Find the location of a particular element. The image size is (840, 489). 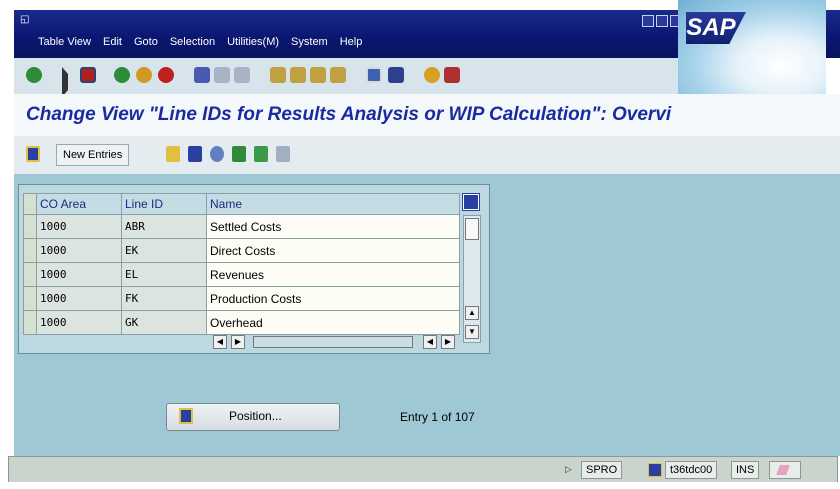

undo-icon is located at coordinates (217, 154).